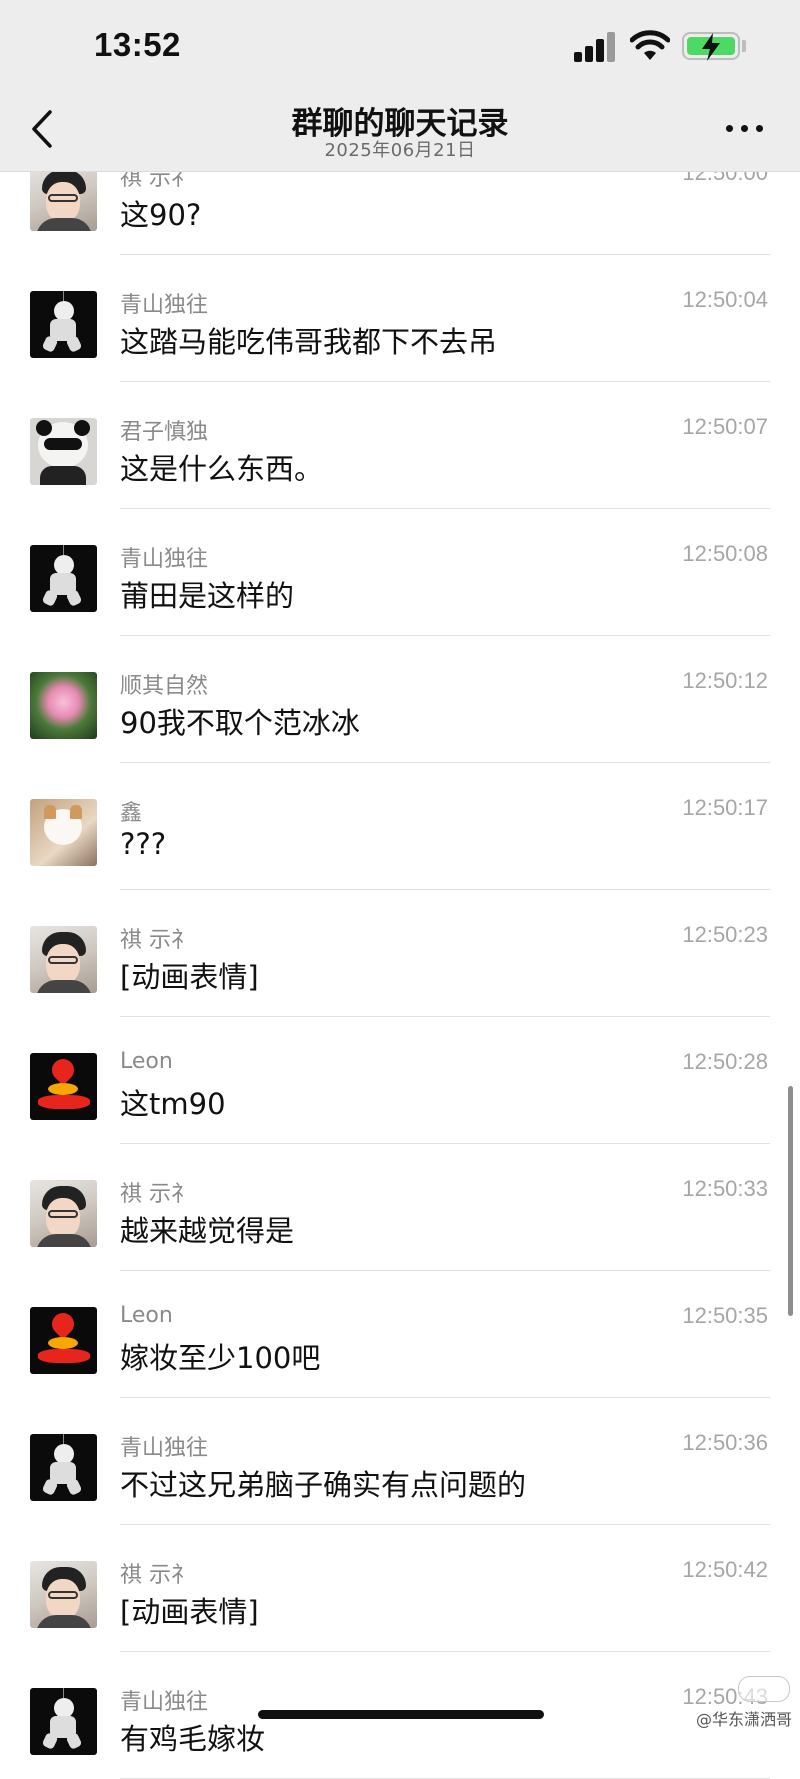  Describe the element at coordinates (400, 150) in the screenshot. I see `page-subtitle: 2025年06月21日` at that location.